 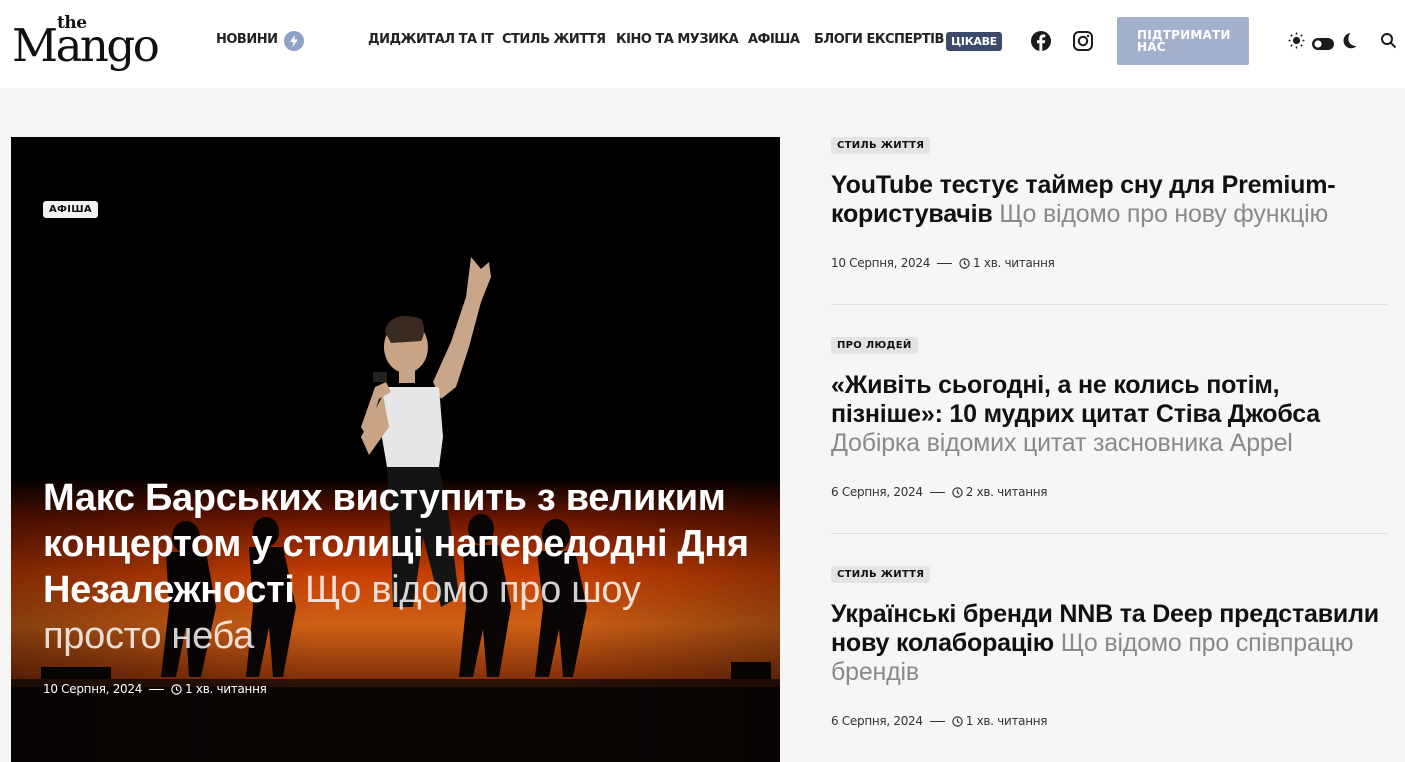 I want to click on article-subtitle: Добірка відомих цитат засновника Appel, so click(x=1062, y=443).